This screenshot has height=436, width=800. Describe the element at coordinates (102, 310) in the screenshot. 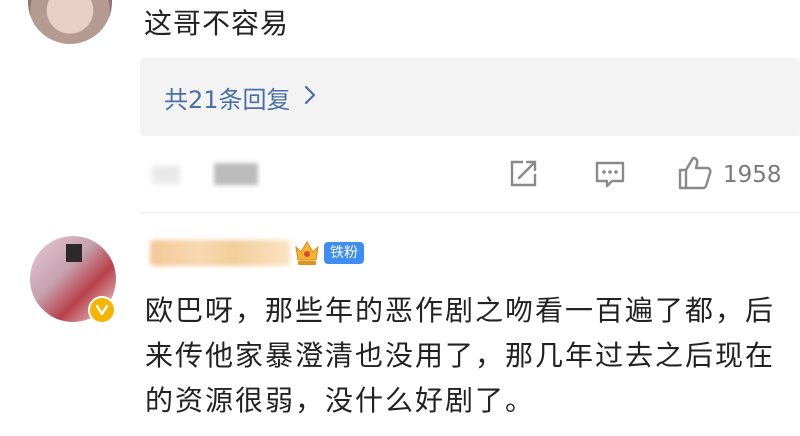

I see `verified-badge-icon` at that location.